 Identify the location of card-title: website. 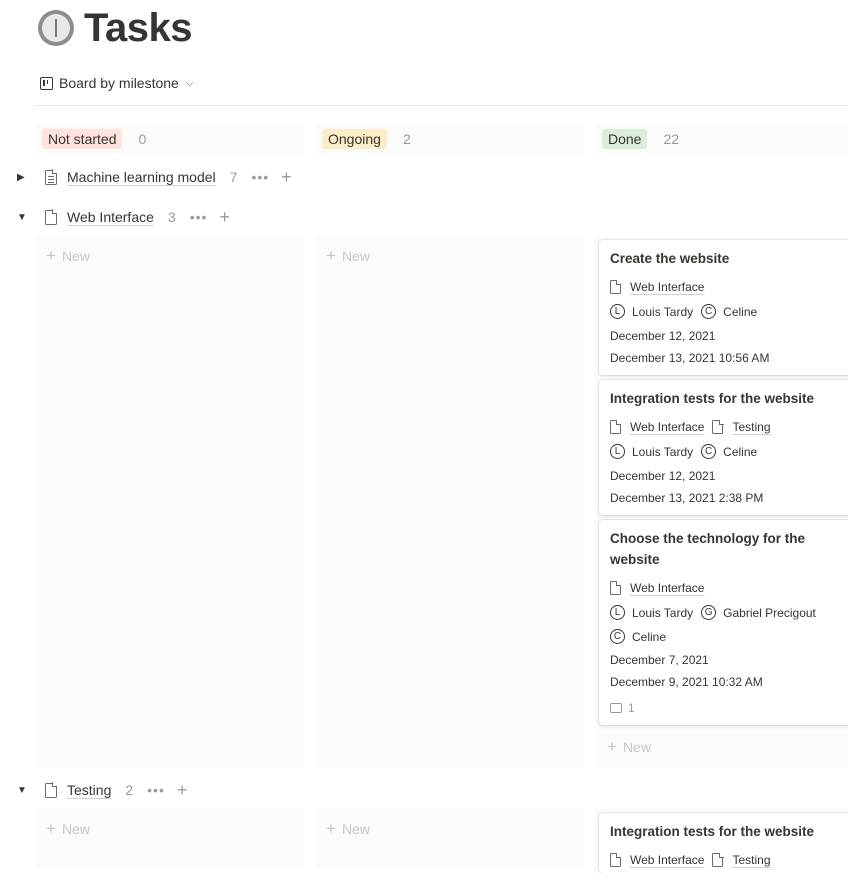
(635, 559).